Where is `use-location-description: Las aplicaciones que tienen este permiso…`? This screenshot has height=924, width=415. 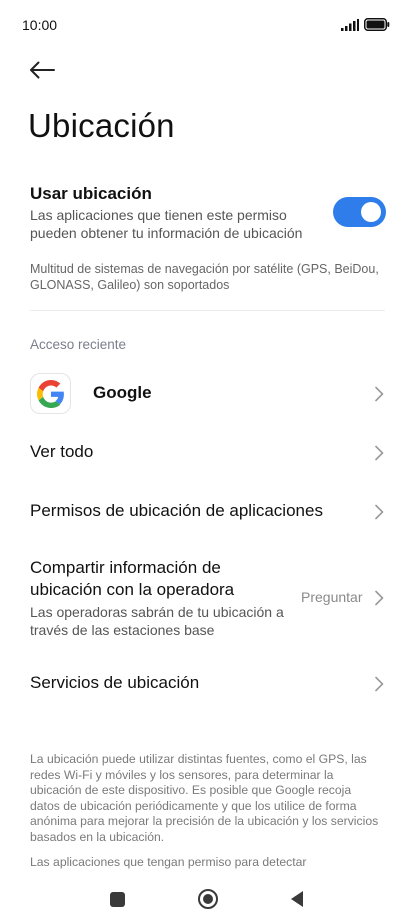
use-location-description: Las aplicaciones que tienen este permiso… is located at coordinates (166, 224).